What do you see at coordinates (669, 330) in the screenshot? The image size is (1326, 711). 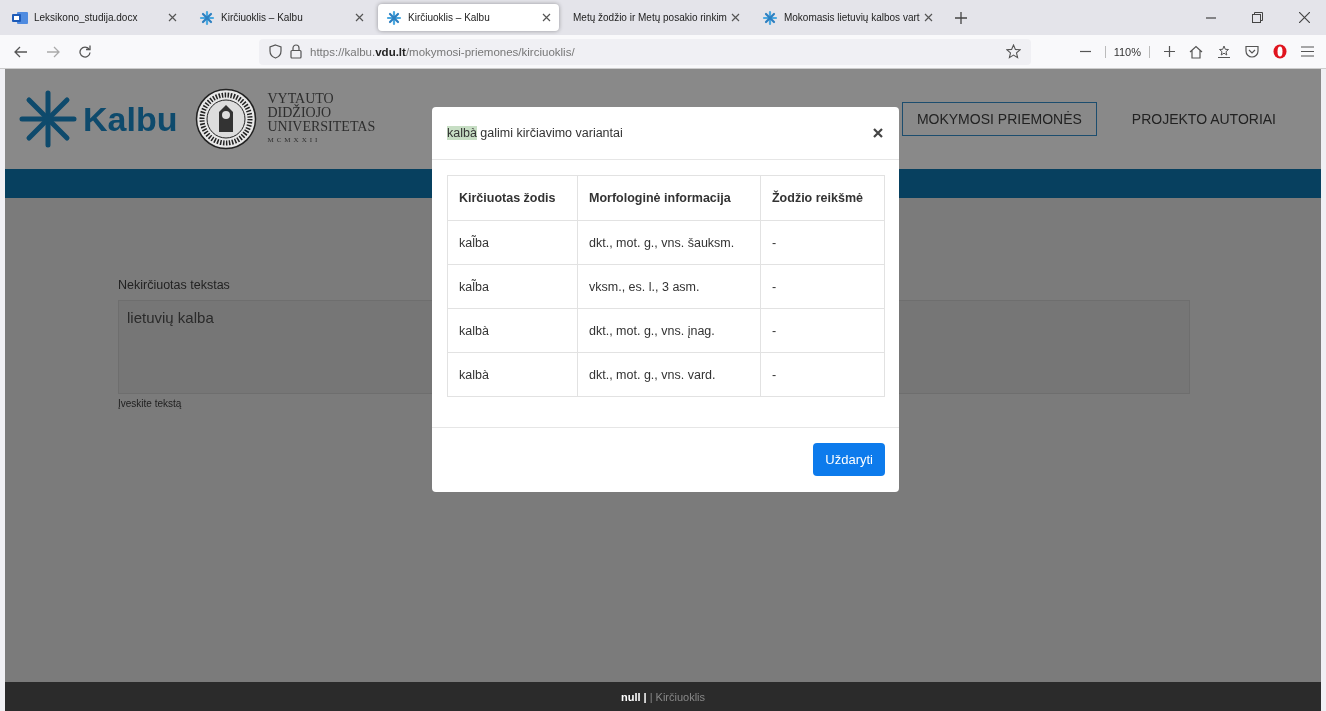 I see `table-cell: dkt., mot. g., vns. įnag.` at bounding box center [669, 330].